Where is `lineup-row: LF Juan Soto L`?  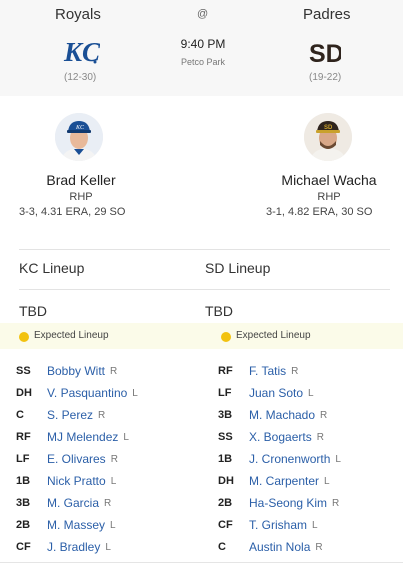 lineup-row: LF Juan Soto L is located at coordinates (279, 393).